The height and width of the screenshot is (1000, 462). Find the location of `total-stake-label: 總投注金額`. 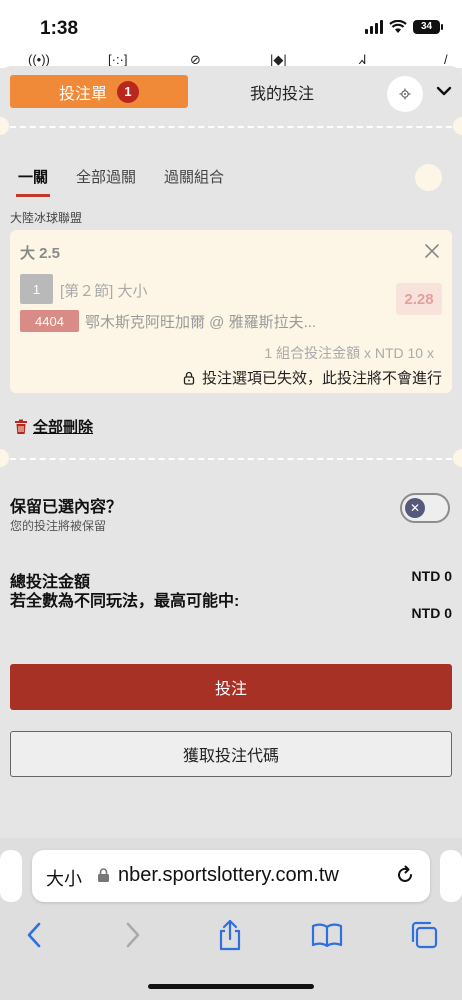

total-stake-label: 總投注金額 is located at coordinates (50, 582).